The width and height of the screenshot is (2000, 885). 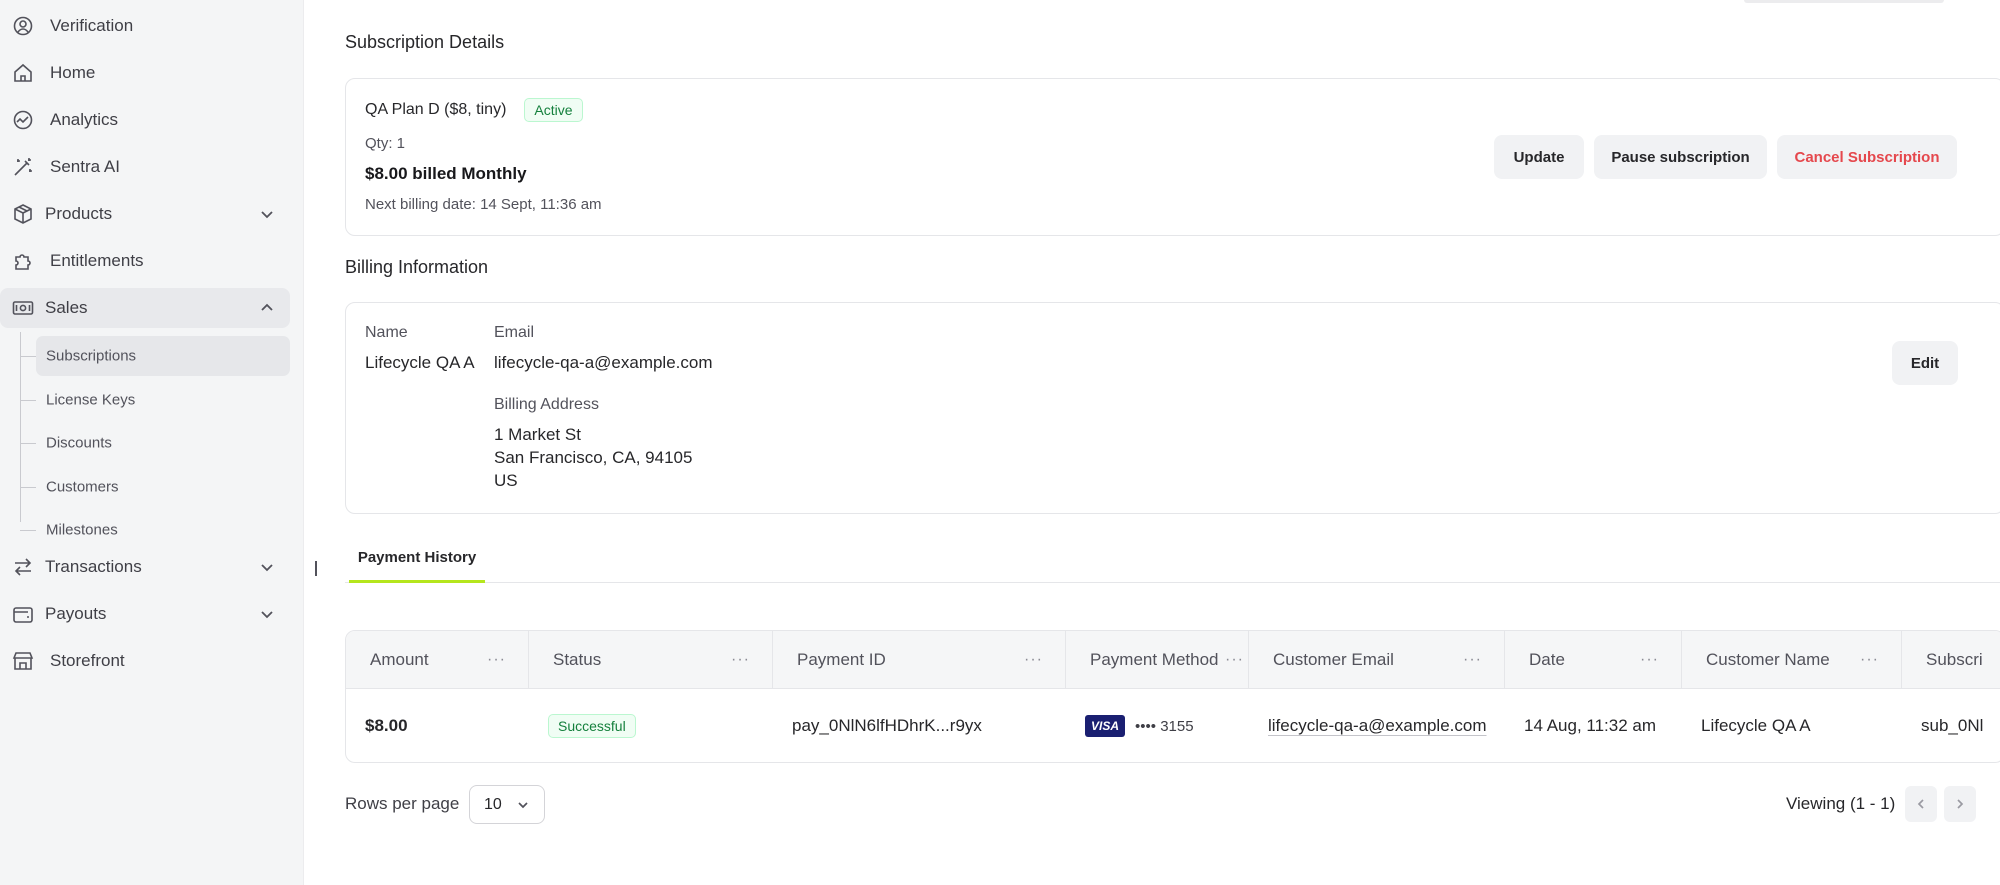 What do you see at coordinates (92, 25) in the screenshot?
I see `nav-label: Verification` at bounding box center [92, 25].